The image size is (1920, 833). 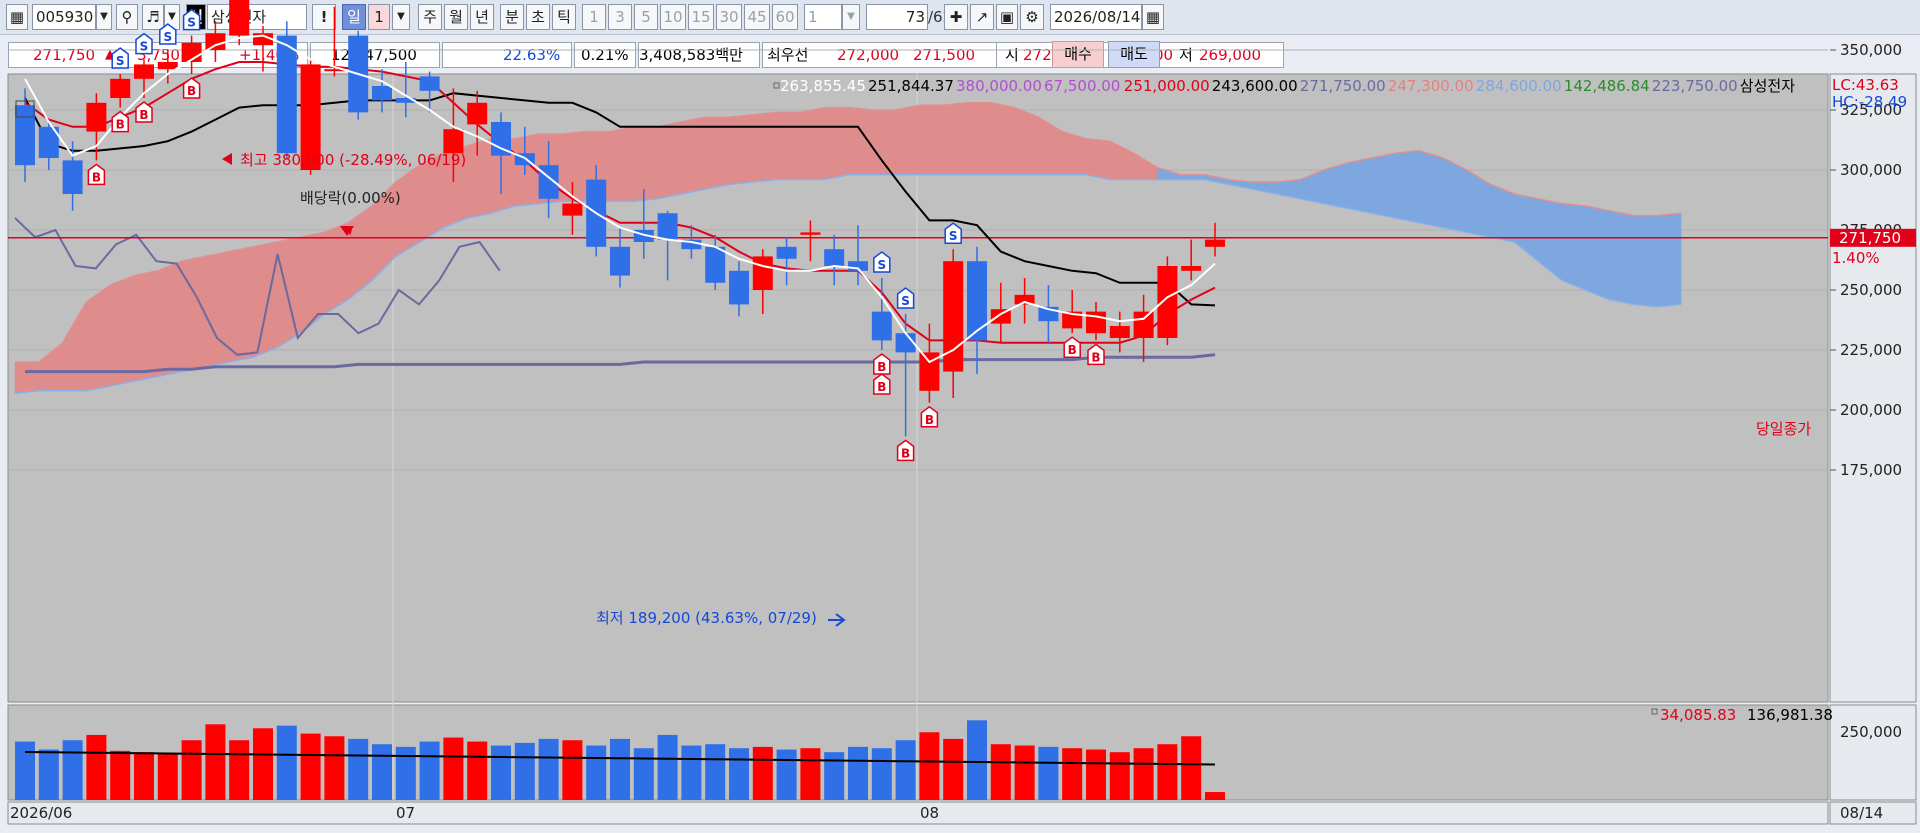 I want to click on close-price-percent: 1.40%, so click(x=1856, y=258).